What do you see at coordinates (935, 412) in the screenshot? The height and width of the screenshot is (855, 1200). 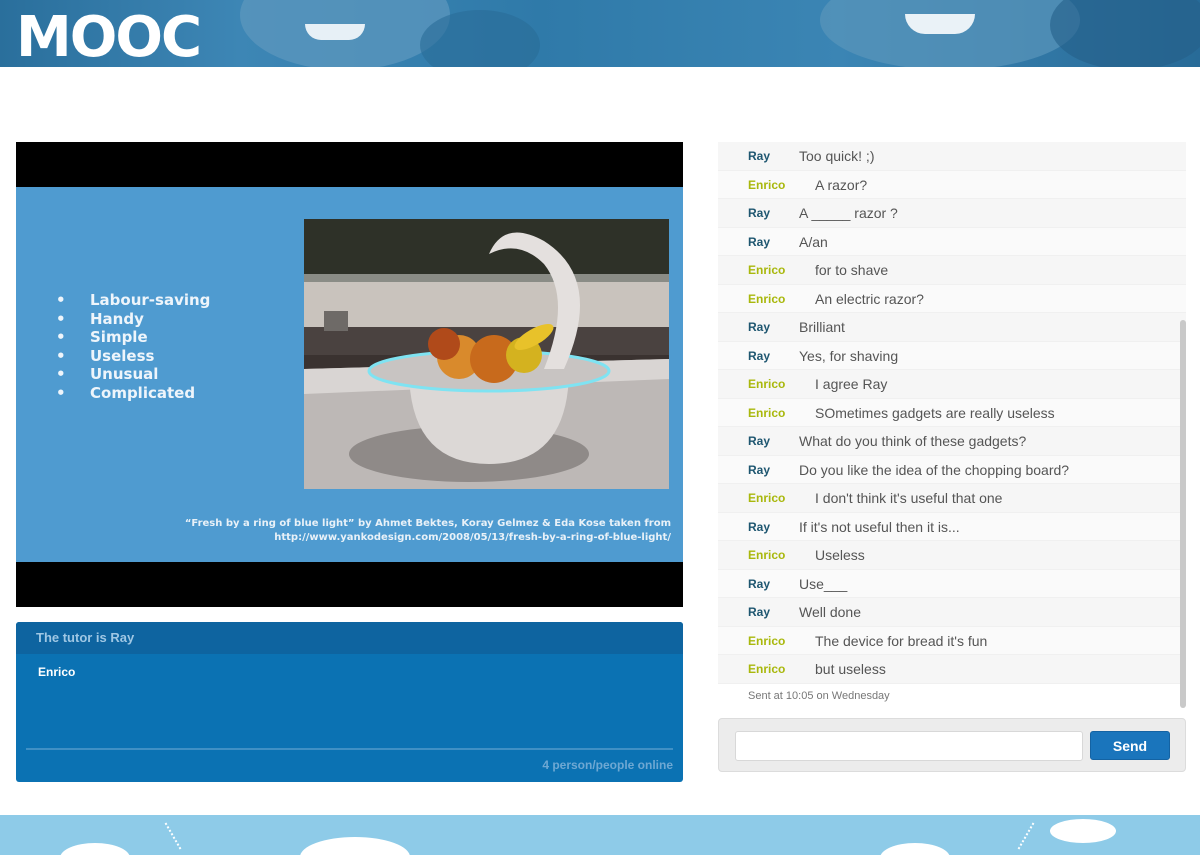 I see `chat-message-text: SOmetimes gadgets are really useless` at bounding box center [935, 412].